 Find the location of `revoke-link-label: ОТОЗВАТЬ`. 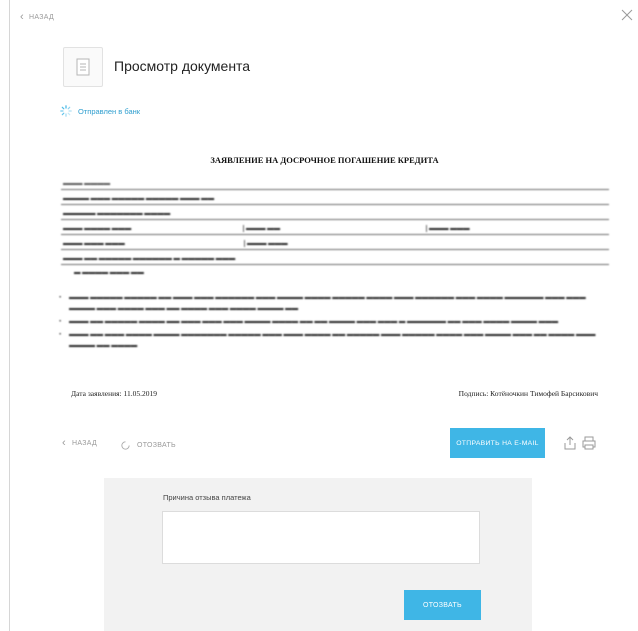

revoke-link-label: ОТОЗВАТЬ is located at coordinates (156, 445).